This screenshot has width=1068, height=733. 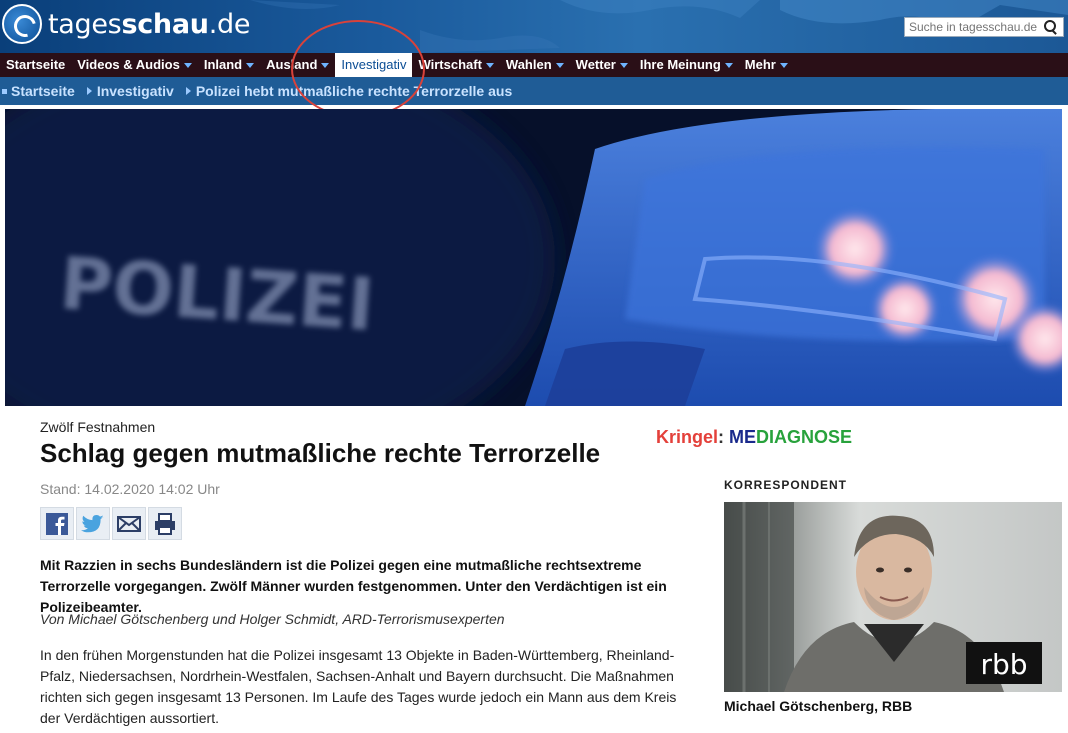 What do you see at coordinates (760, 64) in the screenshot?
I see `nav-item-label: Mehr` at bounding box center [760, 64].